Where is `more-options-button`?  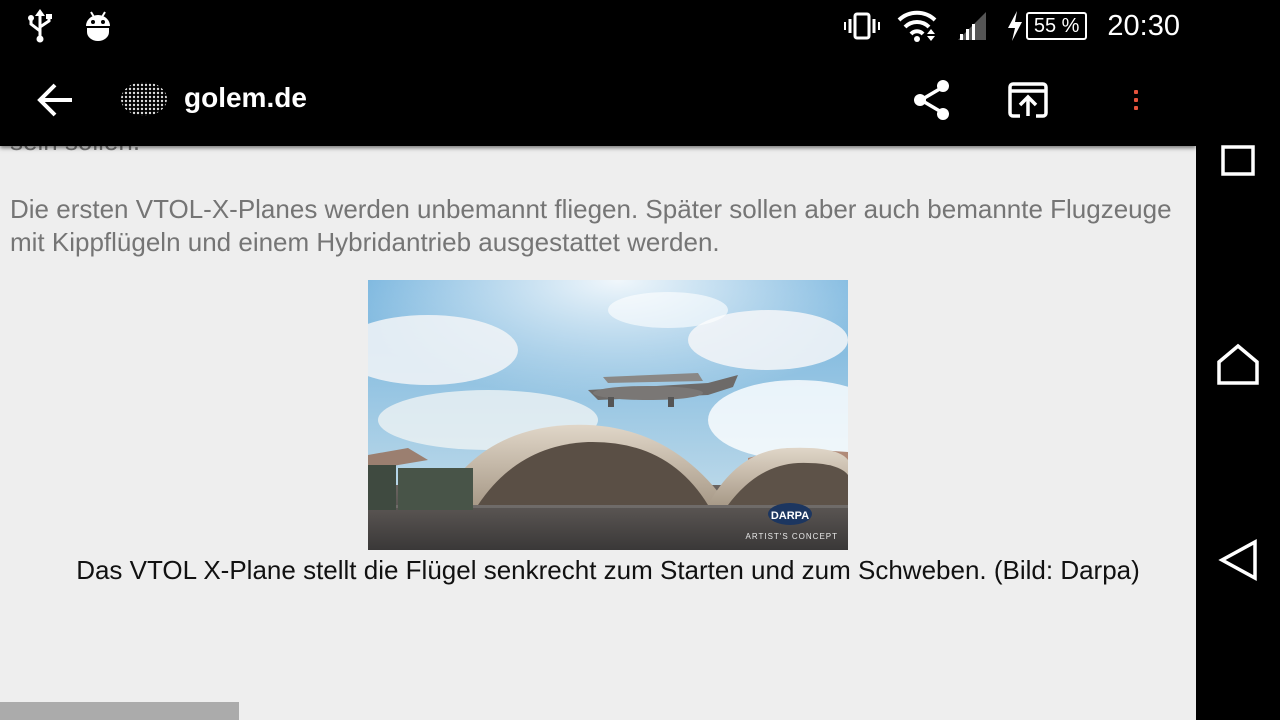 more-options-button is located at coordinates (1136, 100).